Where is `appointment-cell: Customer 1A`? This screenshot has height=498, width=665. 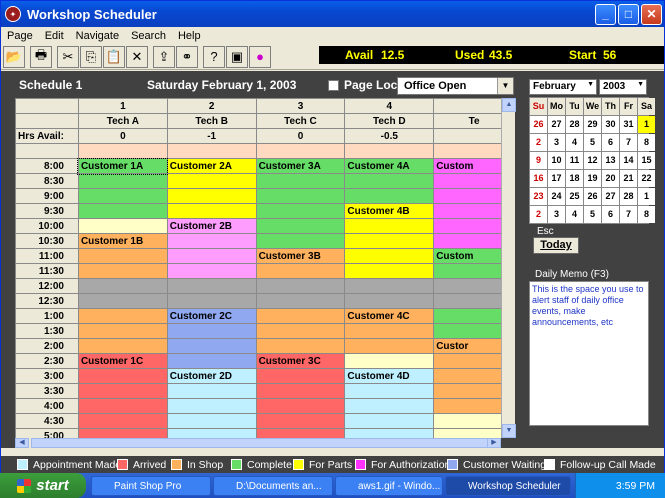 appointment-cell: Customer 1A is located at coordinates (123, 166).